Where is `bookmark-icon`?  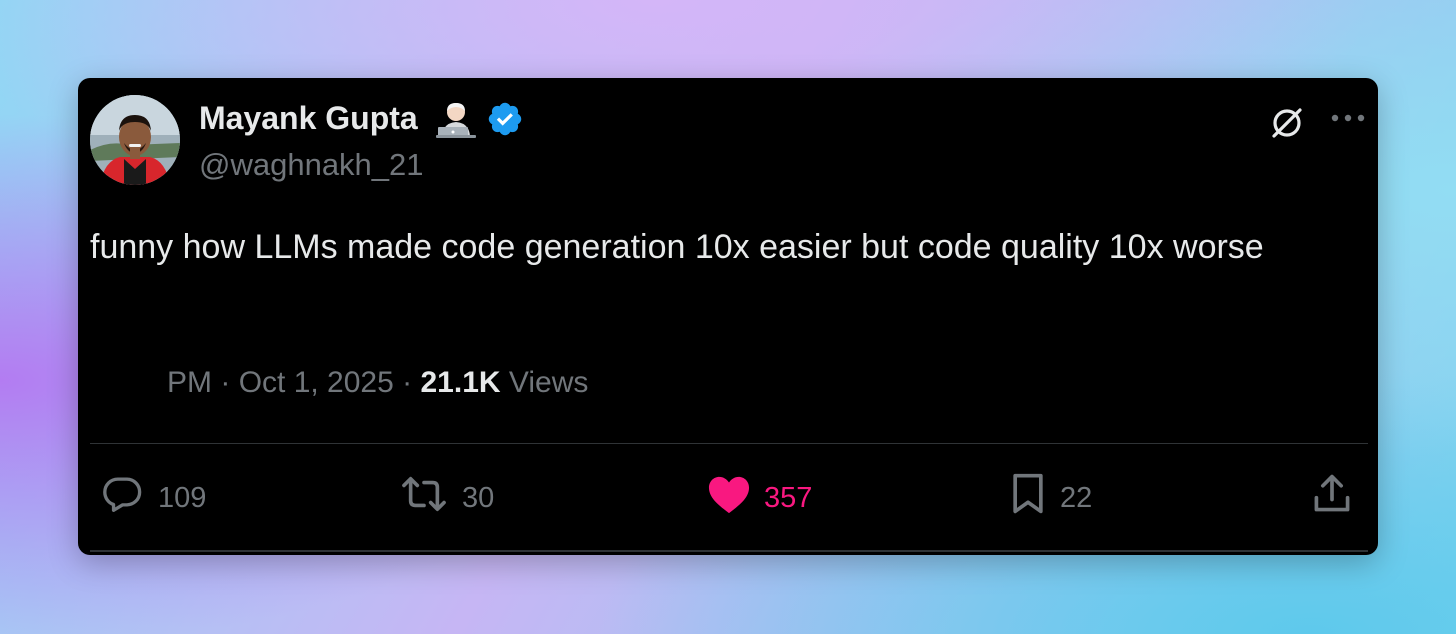 bookmark-icon is located at coordinates (1028, 498).